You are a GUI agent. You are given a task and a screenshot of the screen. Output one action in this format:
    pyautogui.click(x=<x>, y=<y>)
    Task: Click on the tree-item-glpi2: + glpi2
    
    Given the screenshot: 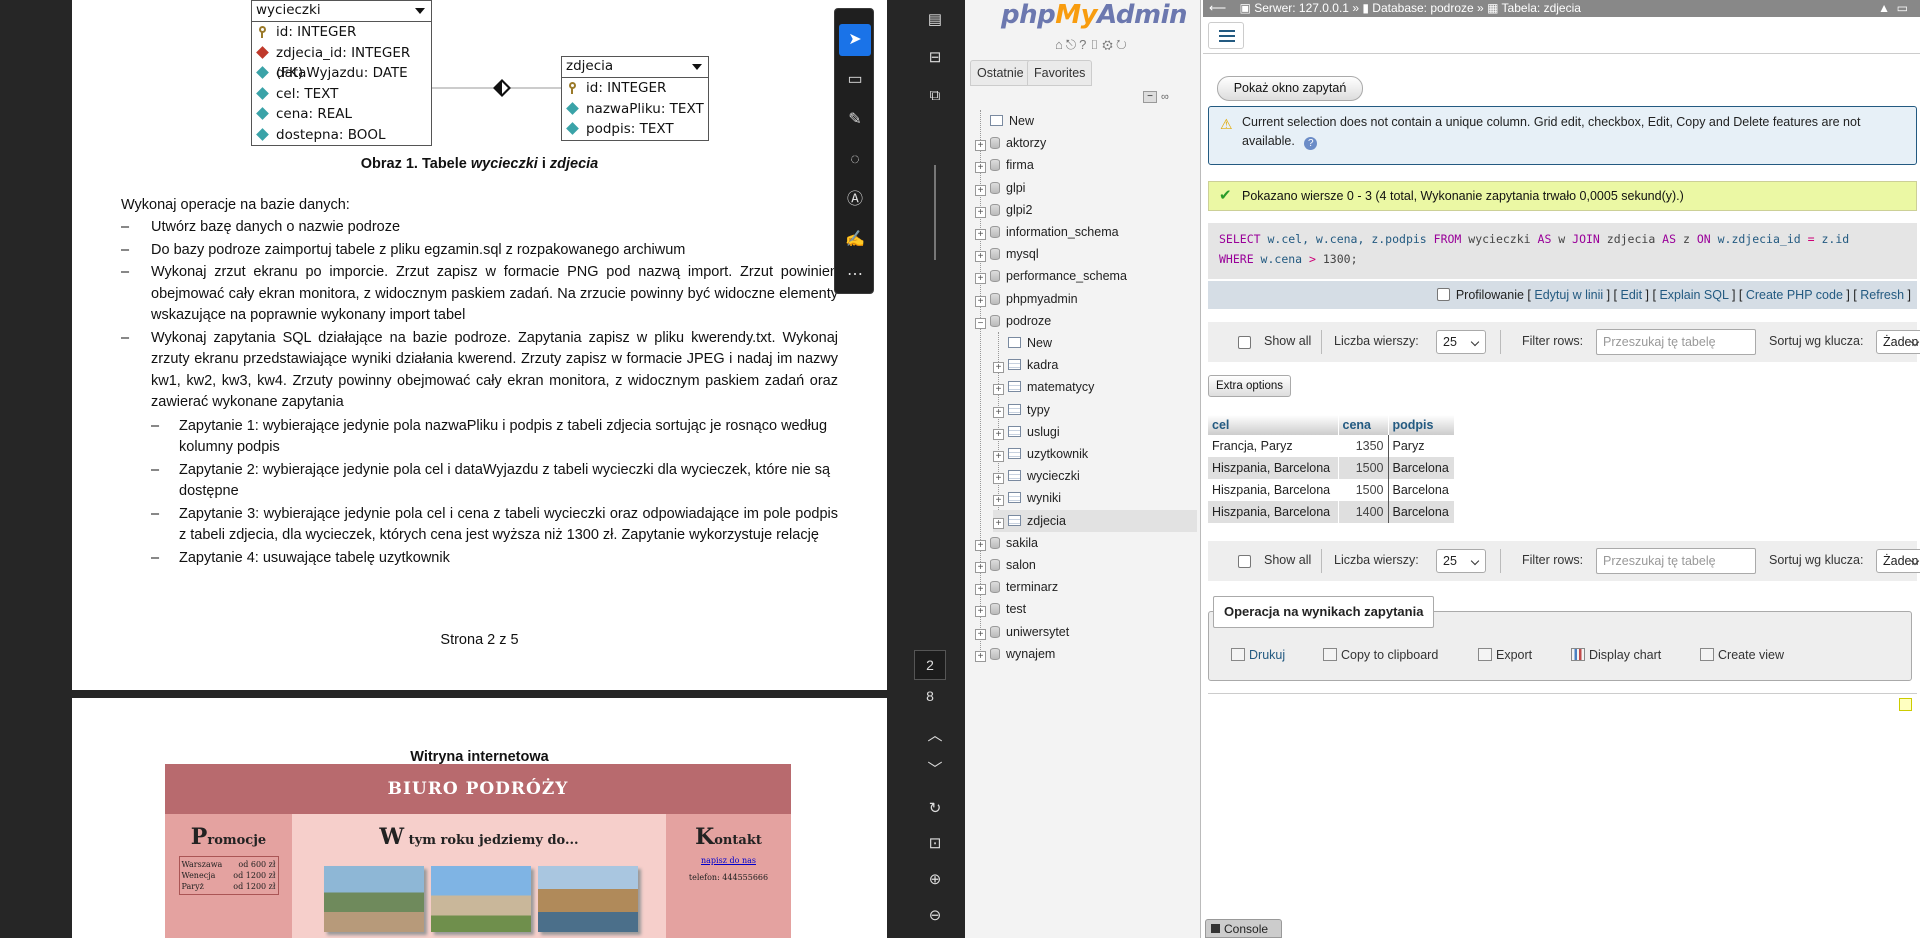 What is the action you would take?
    pyautogui.click(x=1003, y=210)
    